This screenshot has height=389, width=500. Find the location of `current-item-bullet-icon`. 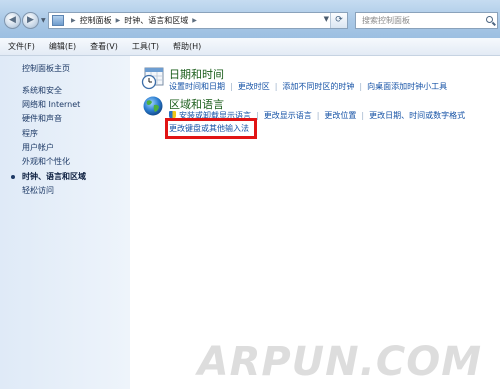

current-item-bullet-icon is located at coordinates (13, 177).